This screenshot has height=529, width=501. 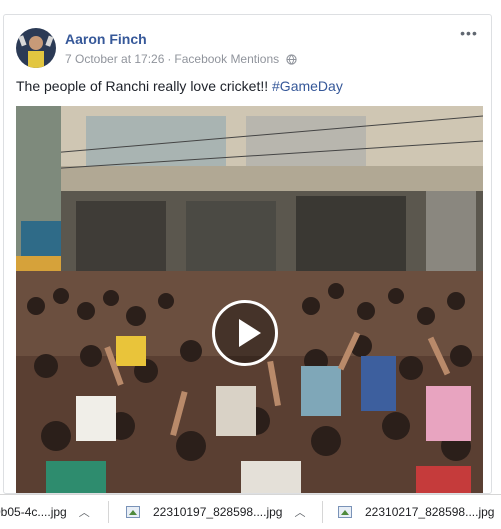 I want to click on more-options-button: •••, so click(x=469, y=34).